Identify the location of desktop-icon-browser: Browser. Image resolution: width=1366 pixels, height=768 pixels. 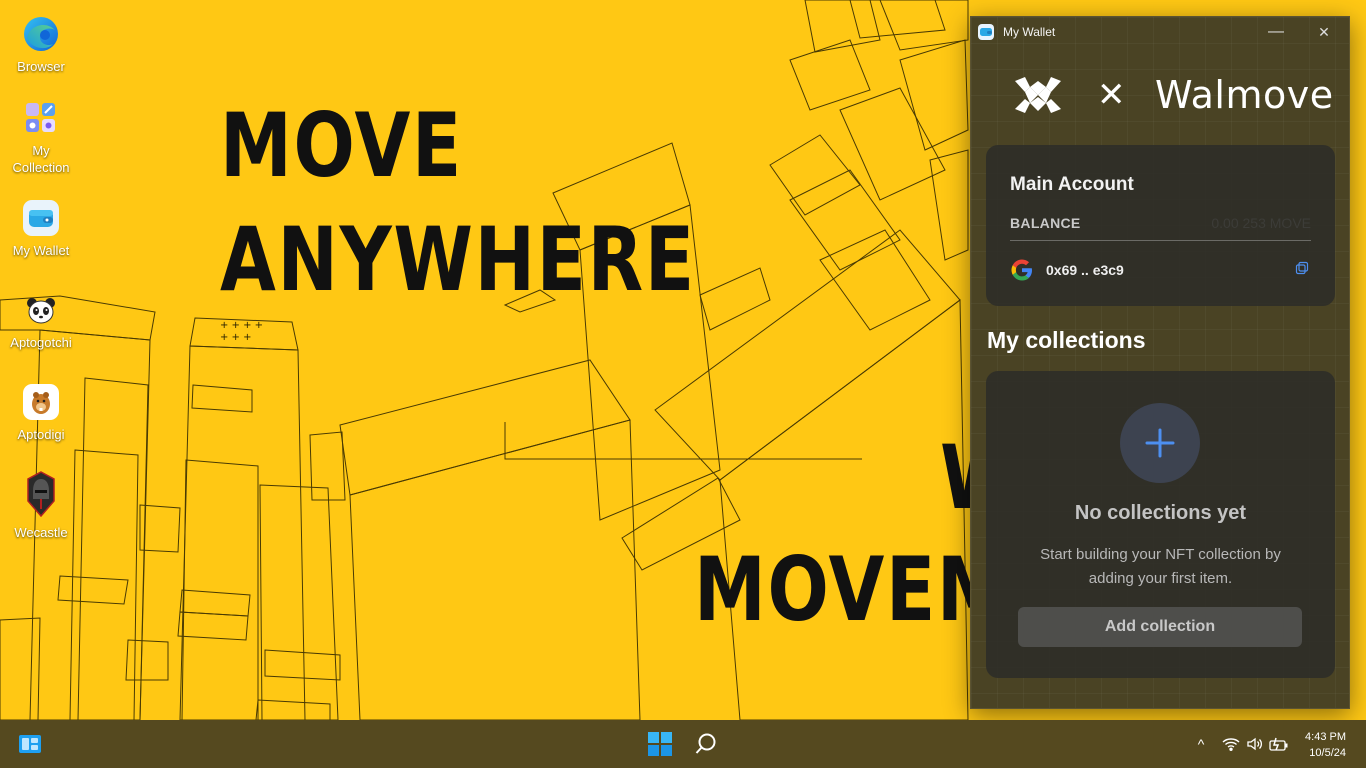
(41, 45).